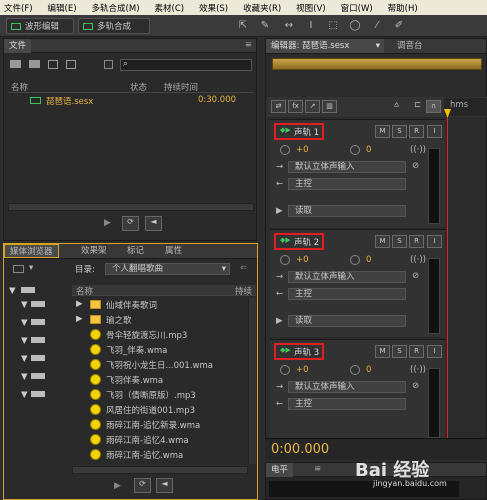 The image size is (487, 500). What do you see at coordinates (34, 64) in the screenshot?
I see `import-file-icon` at bounding box center [34, 64].